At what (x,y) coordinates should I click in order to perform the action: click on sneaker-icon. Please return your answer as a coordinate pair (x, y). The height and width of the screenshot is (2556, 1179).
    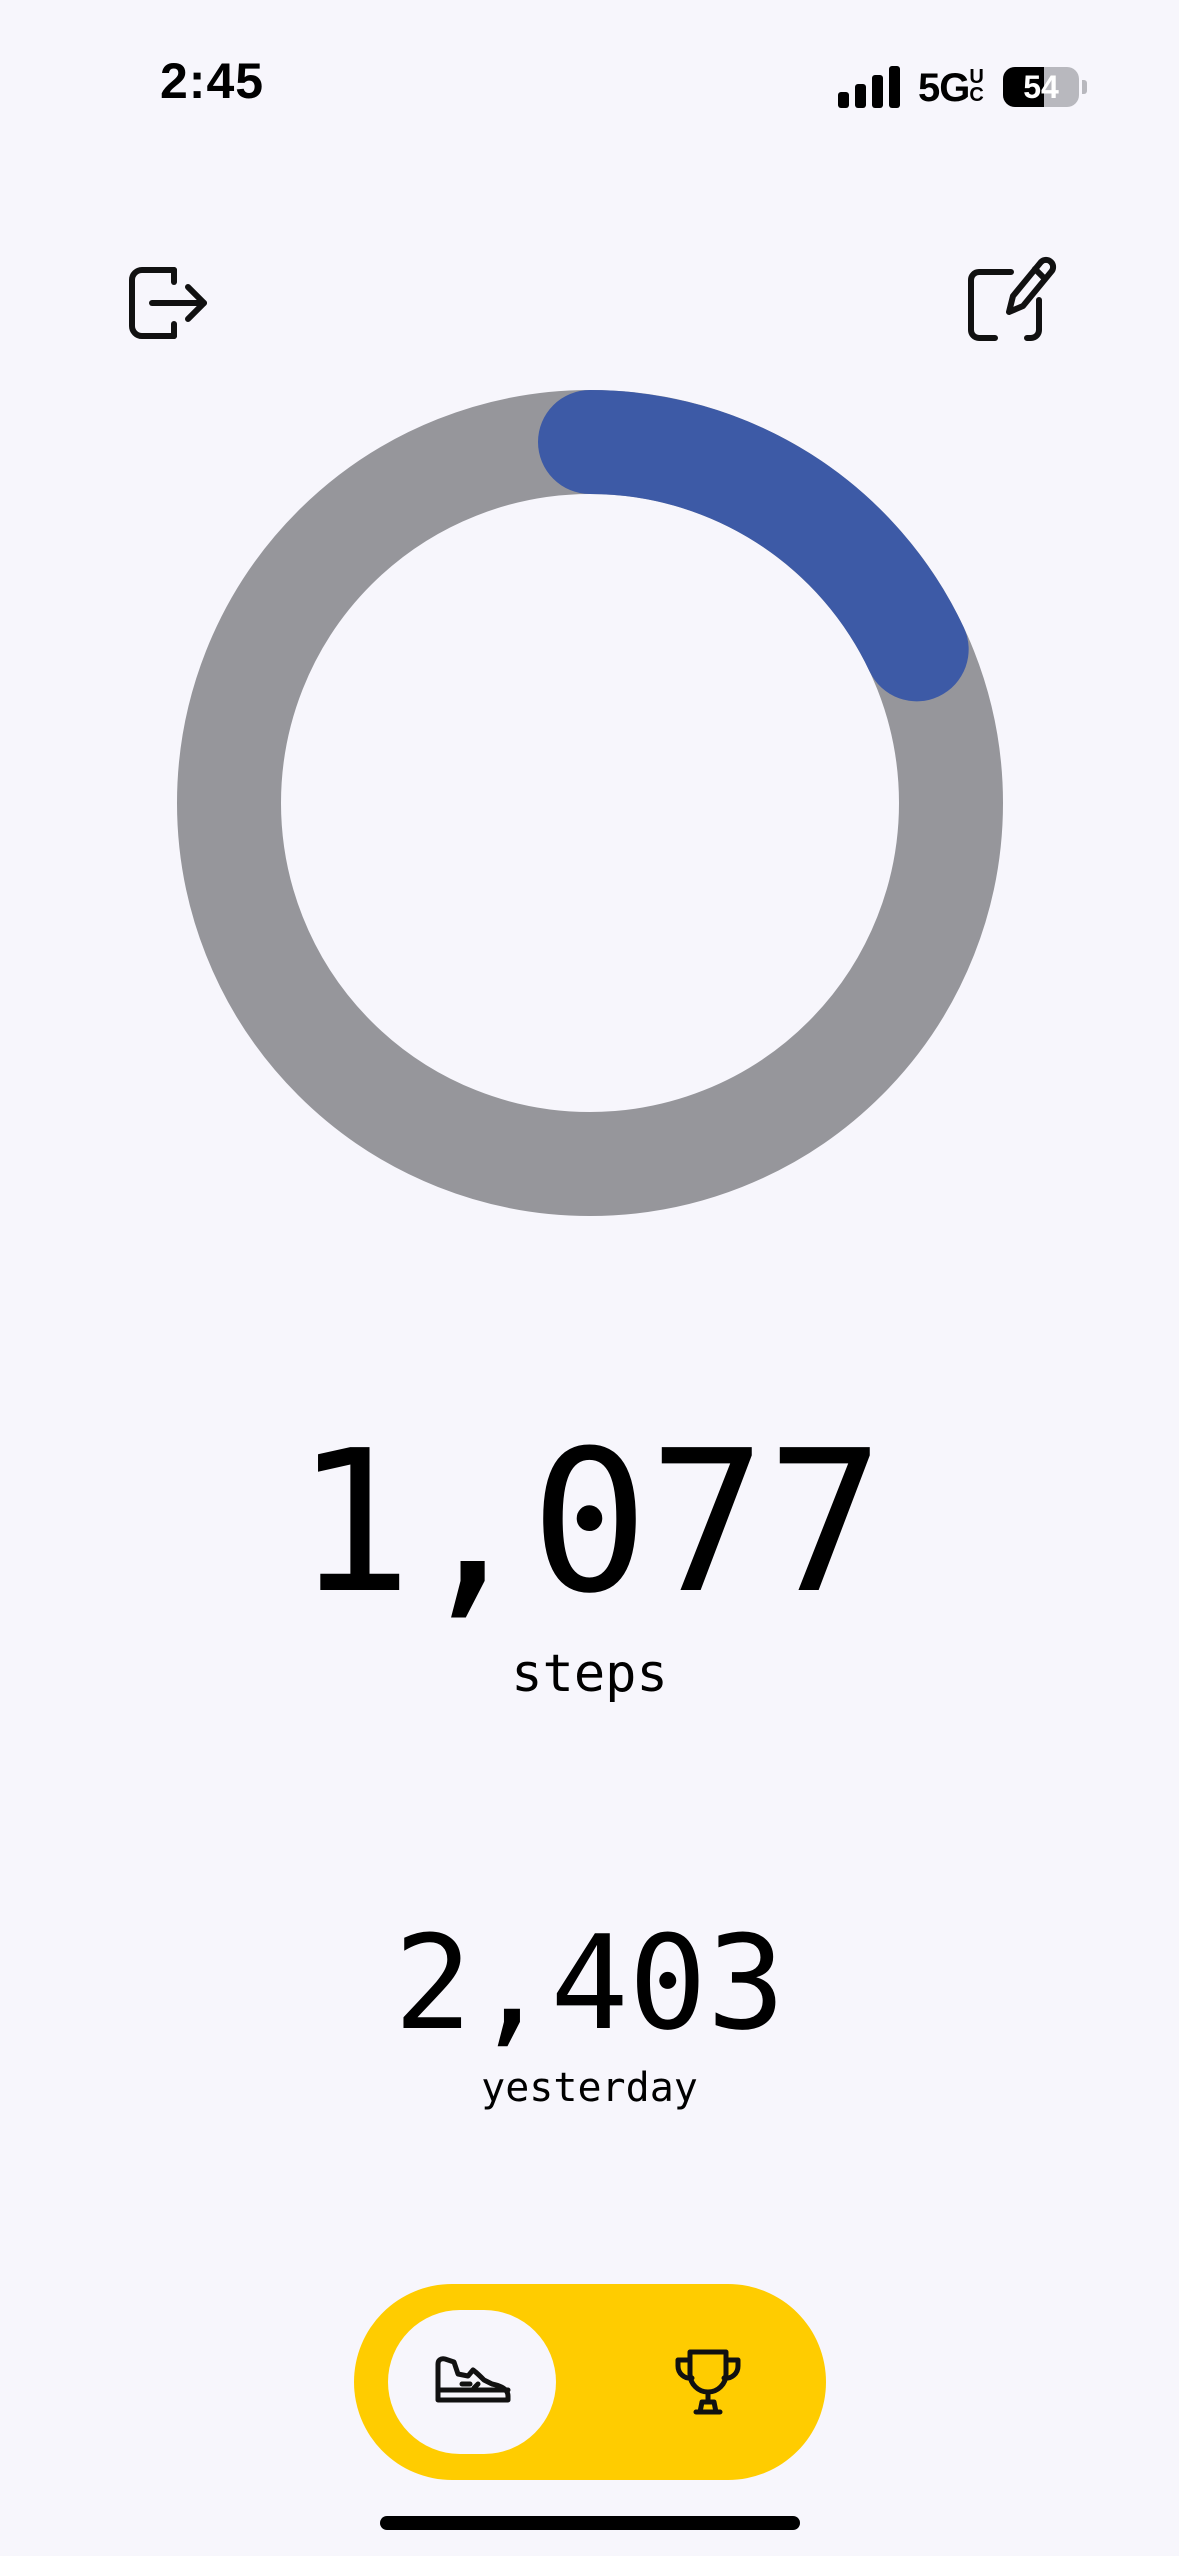
    Looking at the image, I should click on (473, 2379).